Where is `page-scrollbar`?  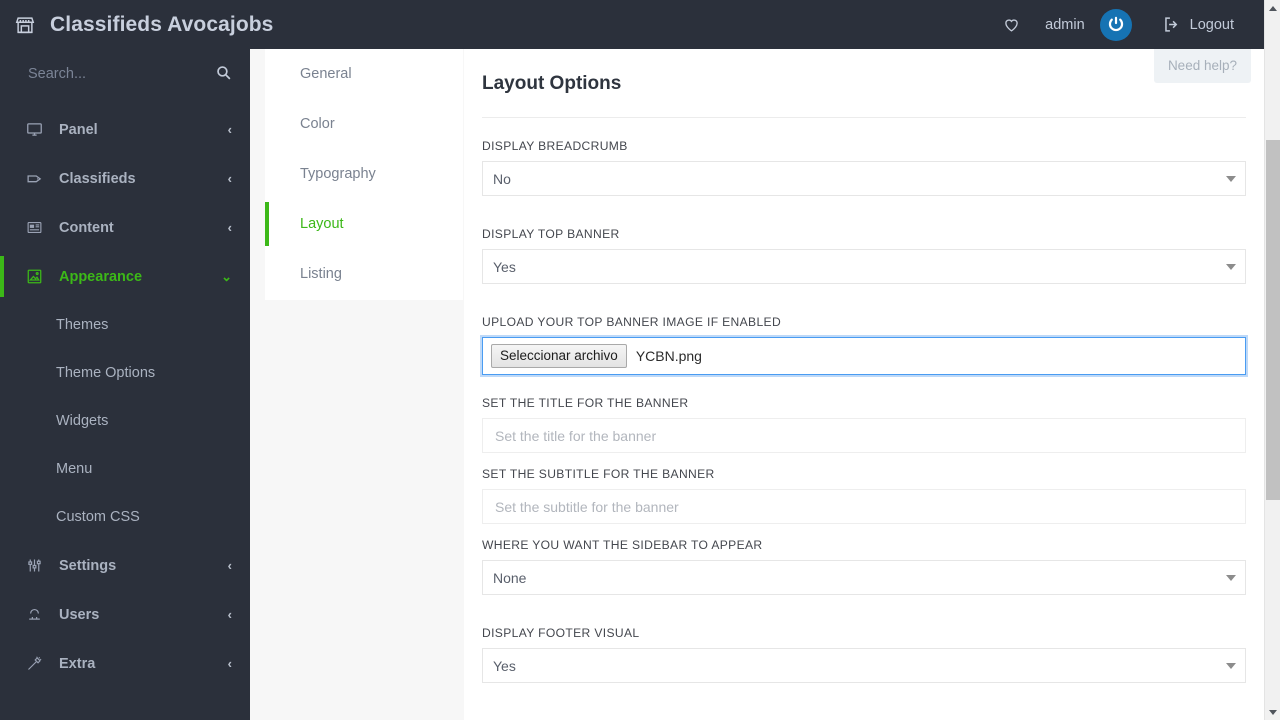
page-scrollbar is located at coordinates (1272, 360).